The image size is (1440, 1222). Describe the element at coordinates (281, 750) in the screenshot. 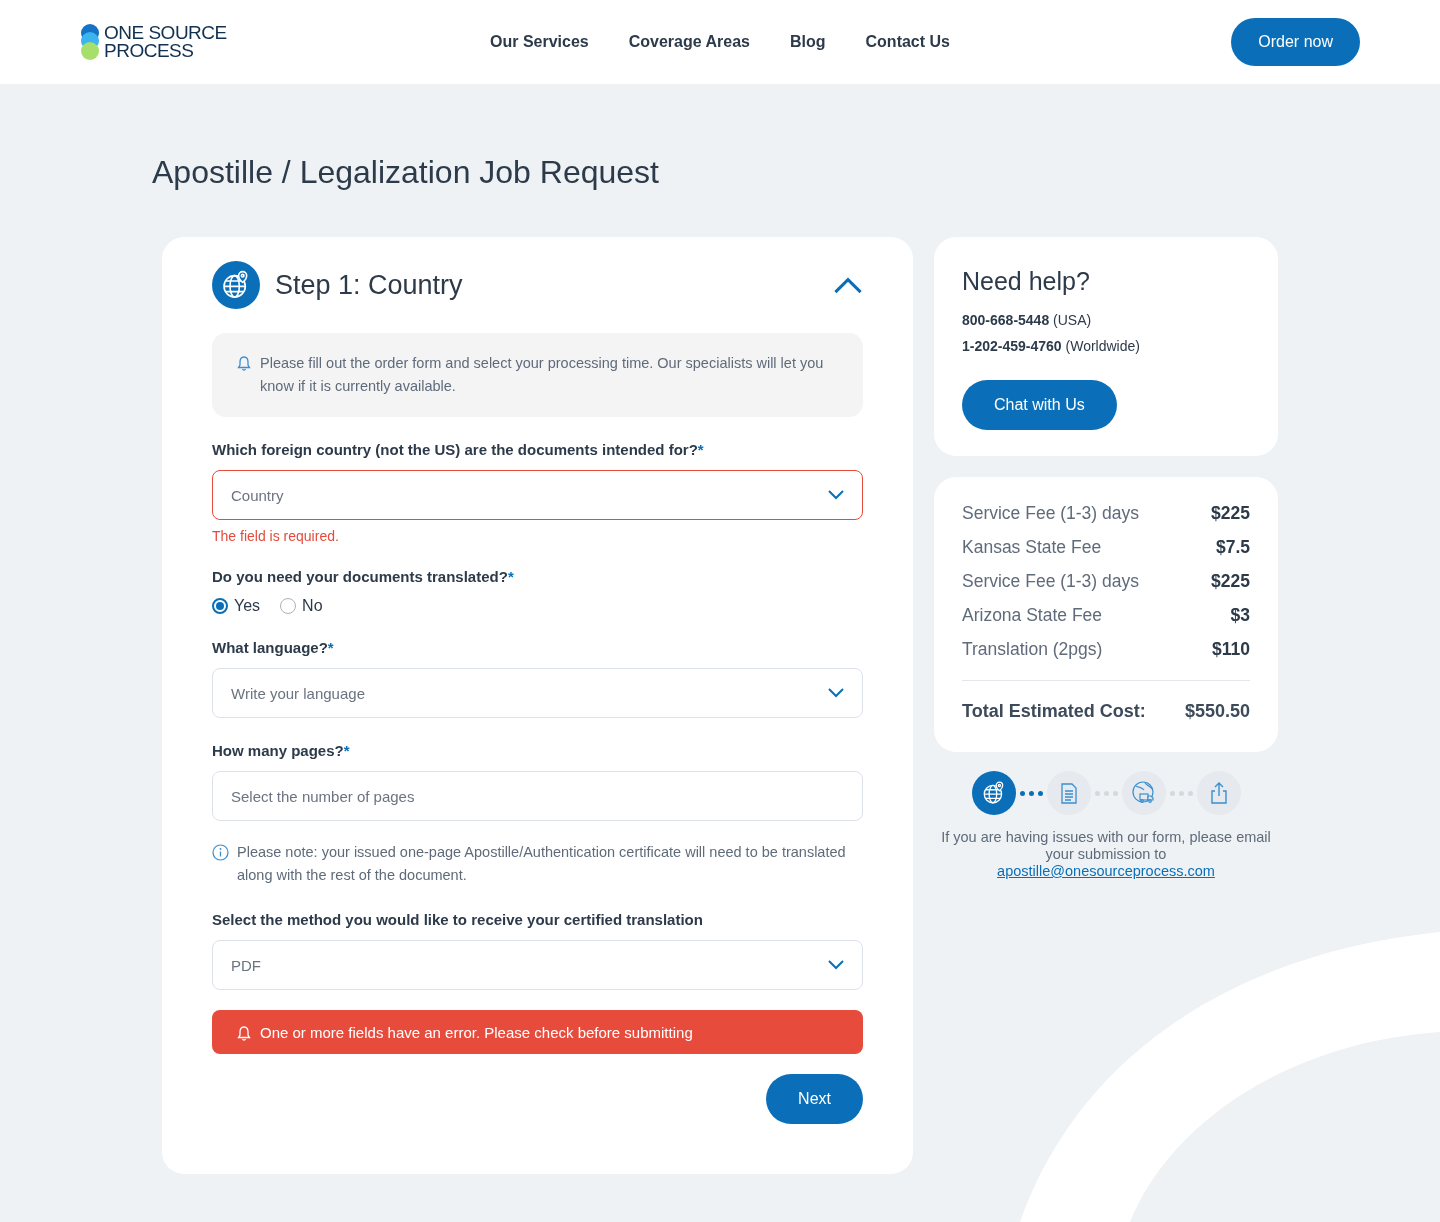

I see `field-label: How many pages?*` at that location.